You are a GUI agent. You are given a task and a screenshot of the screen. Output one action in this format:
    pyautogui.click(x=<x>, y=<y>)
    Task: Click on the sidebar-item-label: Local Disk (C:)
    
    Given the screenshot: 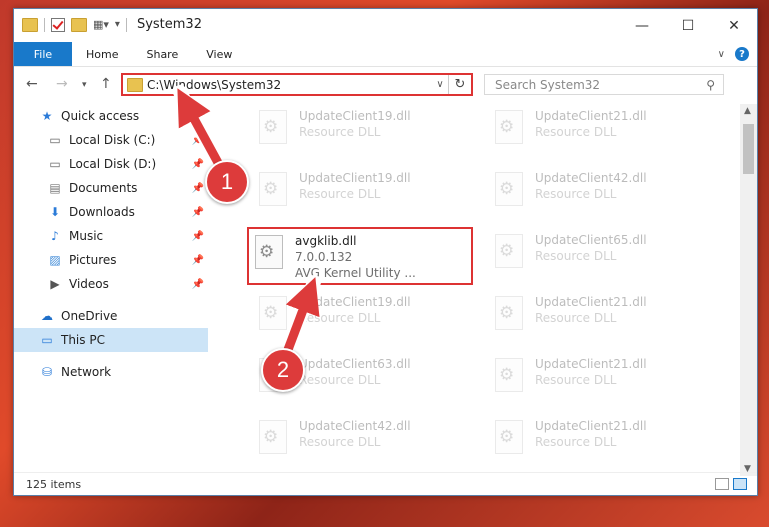 What is the action you would take?
    pyautogui.click(x=112, y=140)
    